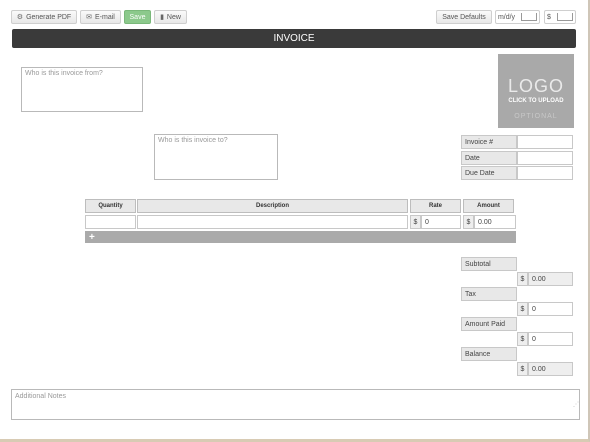  Describe the element at coordinates (517, 17) in the screenshot. I see `date-format-select: m/d/y` at that location.